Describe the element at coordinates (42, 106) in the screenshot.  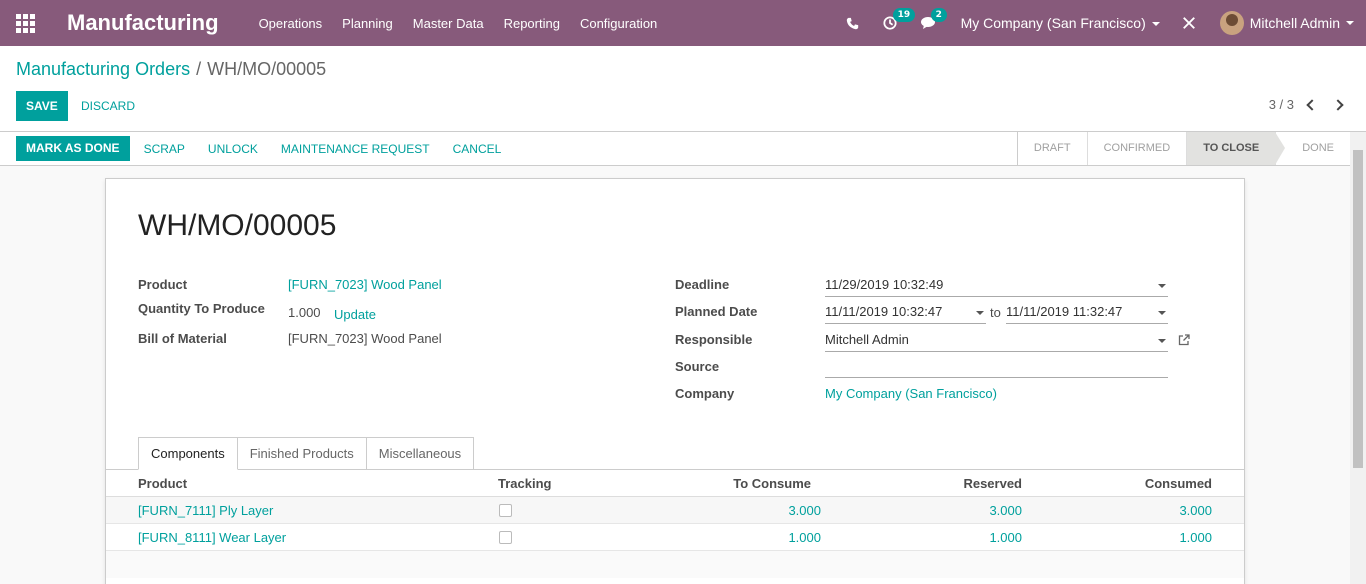
I see `save-button: SAVE` at that location.